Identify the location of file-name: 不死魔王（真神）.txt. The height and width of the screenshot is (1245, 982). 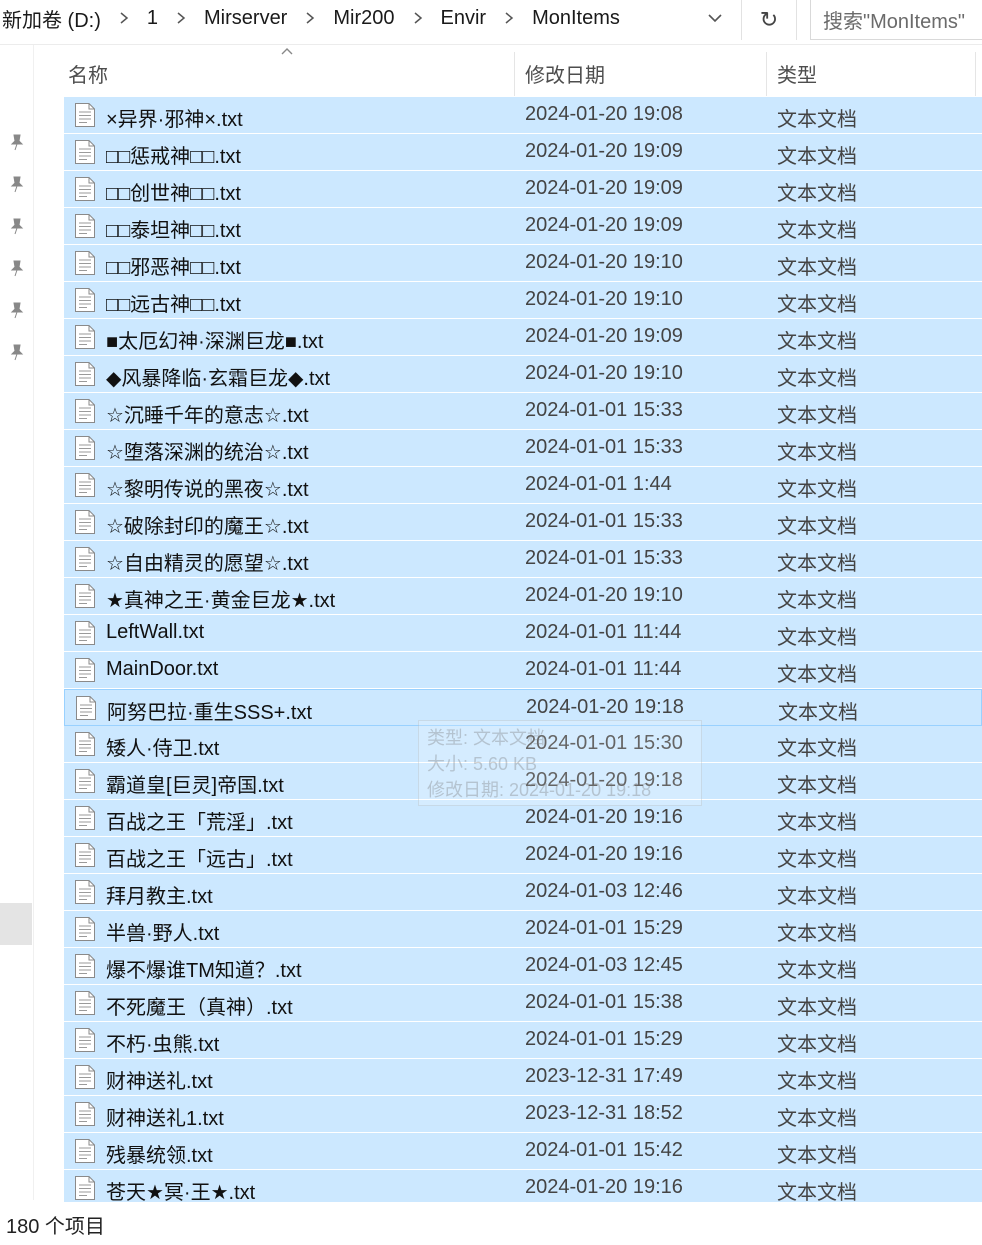
(199, 1008).